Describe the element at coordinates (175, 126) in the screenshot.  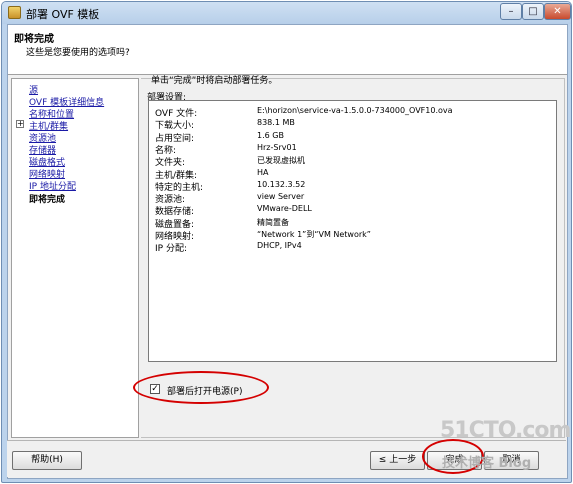
I see `settings-key: 下载大小:` at that location.